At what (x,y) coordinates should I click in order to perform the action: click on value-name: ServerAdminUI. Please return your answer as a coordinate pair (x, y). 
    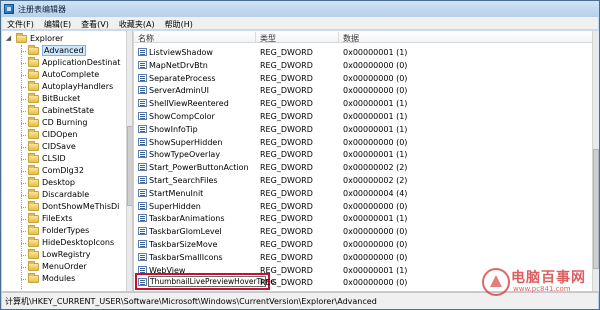
    Looking at the image, I should click on (179, 91).